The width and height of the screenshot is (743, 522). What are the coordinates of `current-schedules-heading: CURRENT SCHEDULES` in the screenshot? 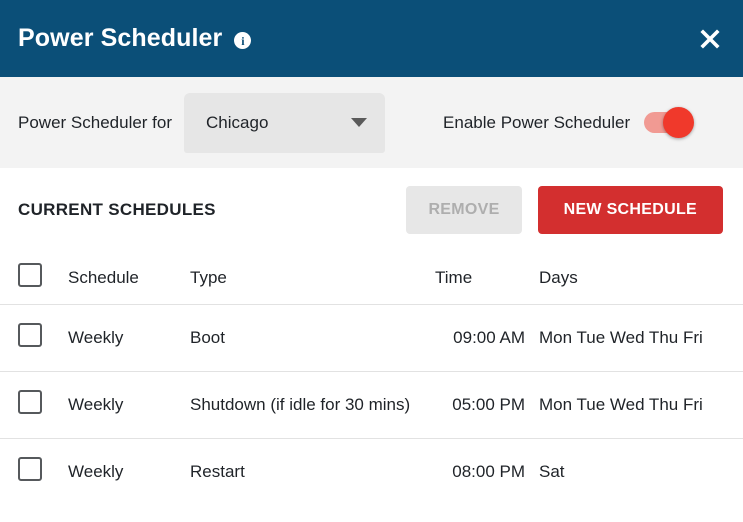 It's located at (117, 209).